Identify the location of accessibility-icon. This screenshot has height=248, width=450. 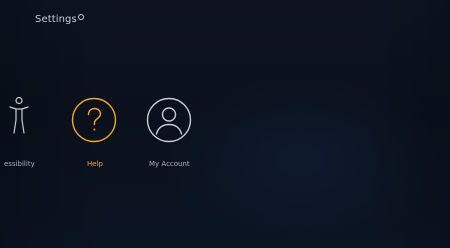
(19, 115).